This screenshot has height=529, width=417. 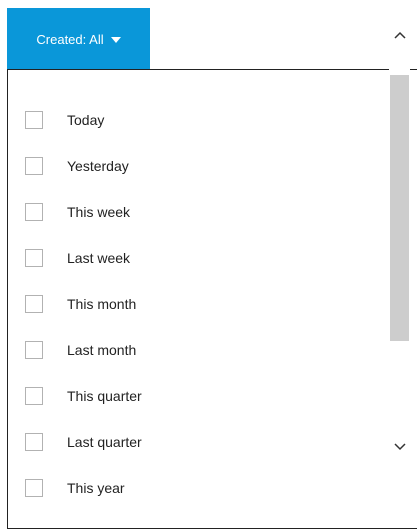 I want to click on option-this-week: This week, so click(x=207, y=212).